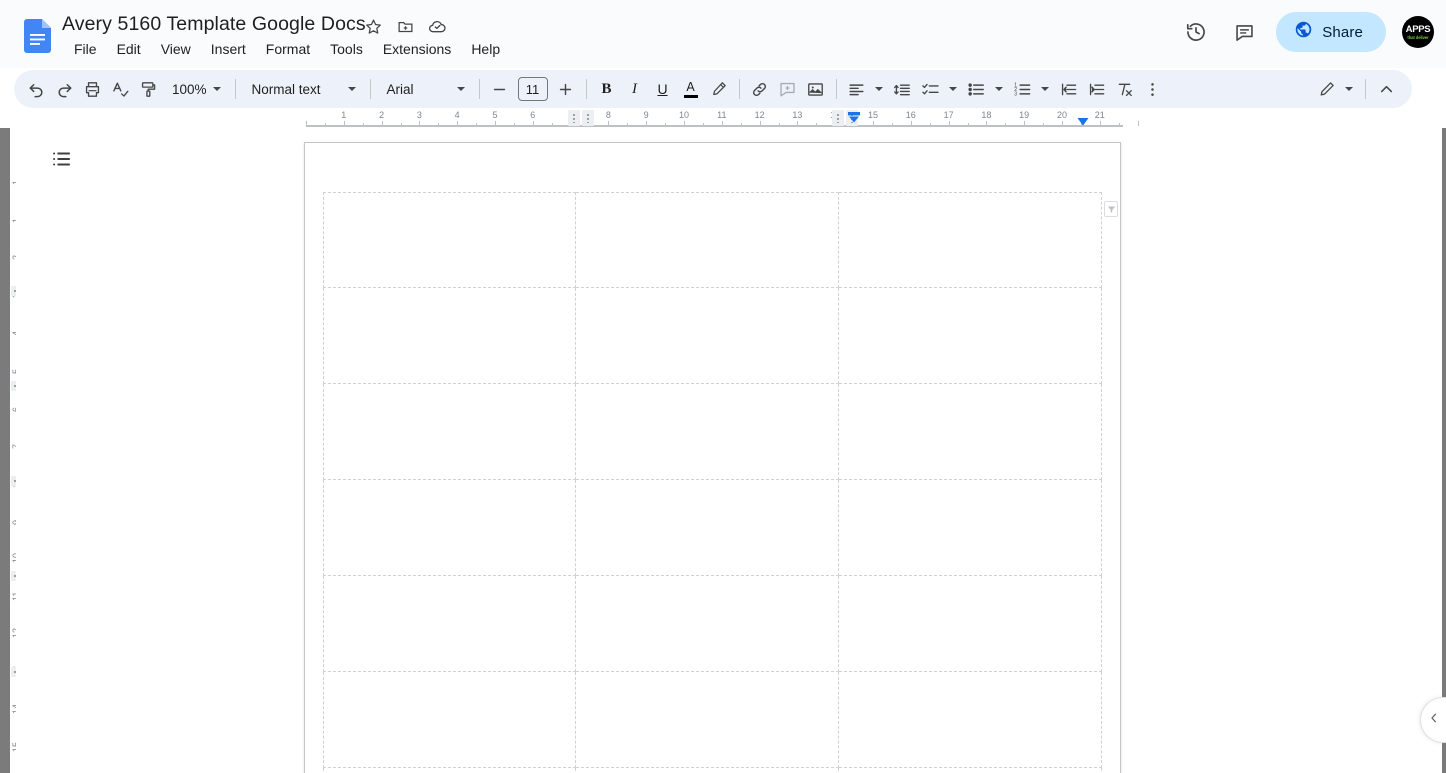 The image size is (1446, 773). Describe the element at coordinates (977, 89) in the screenshot. I see `bulleted-list-icon` at that location.